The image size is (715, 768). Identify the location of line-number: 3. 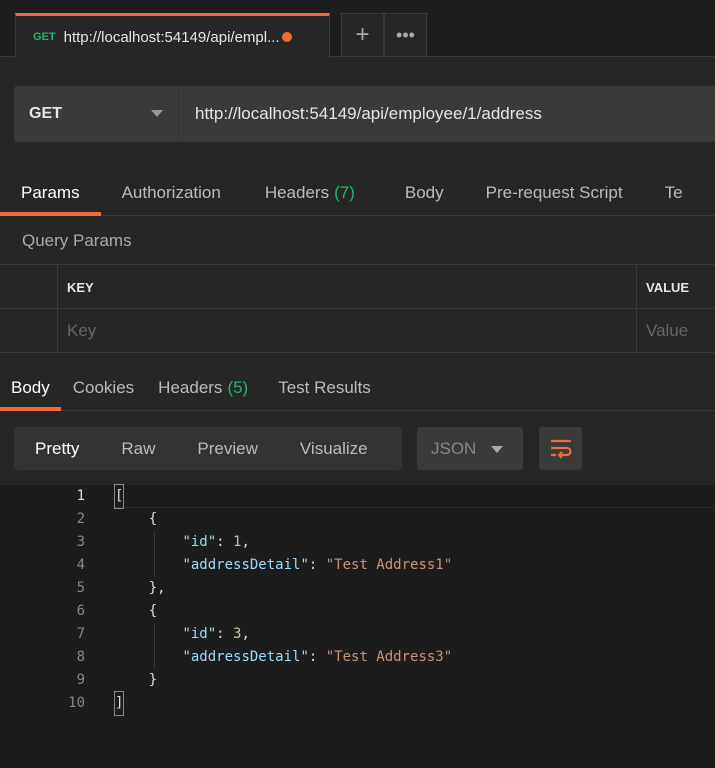
(80, 542).